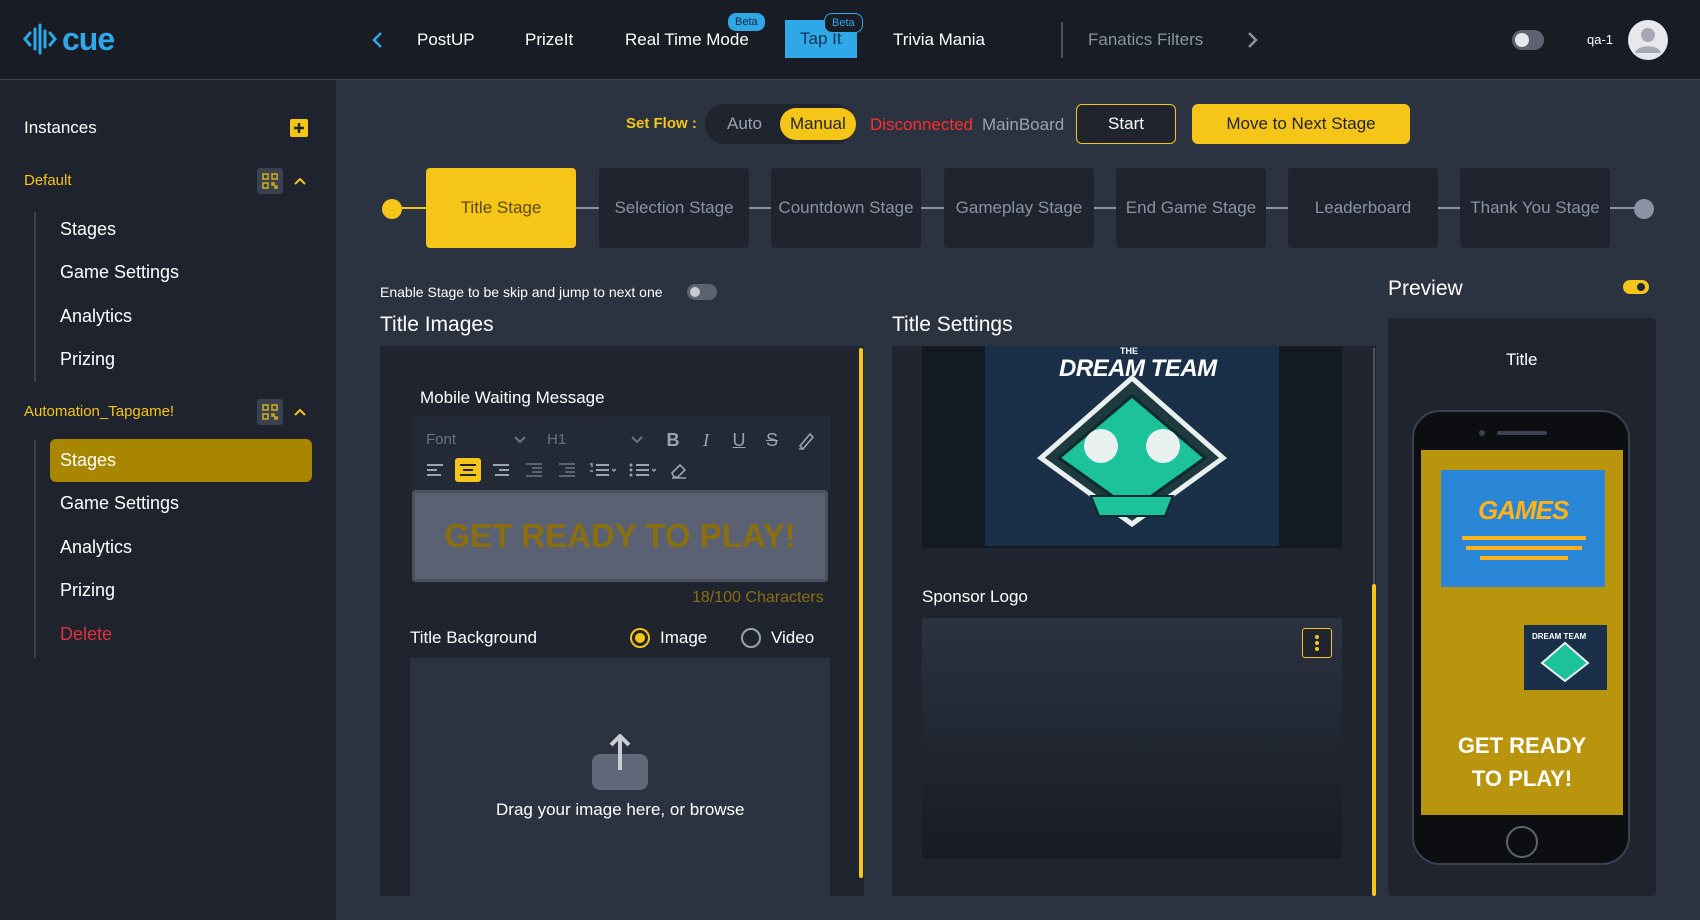  I want to click on set-flow-label: Set Flow :, so click(661, 123).